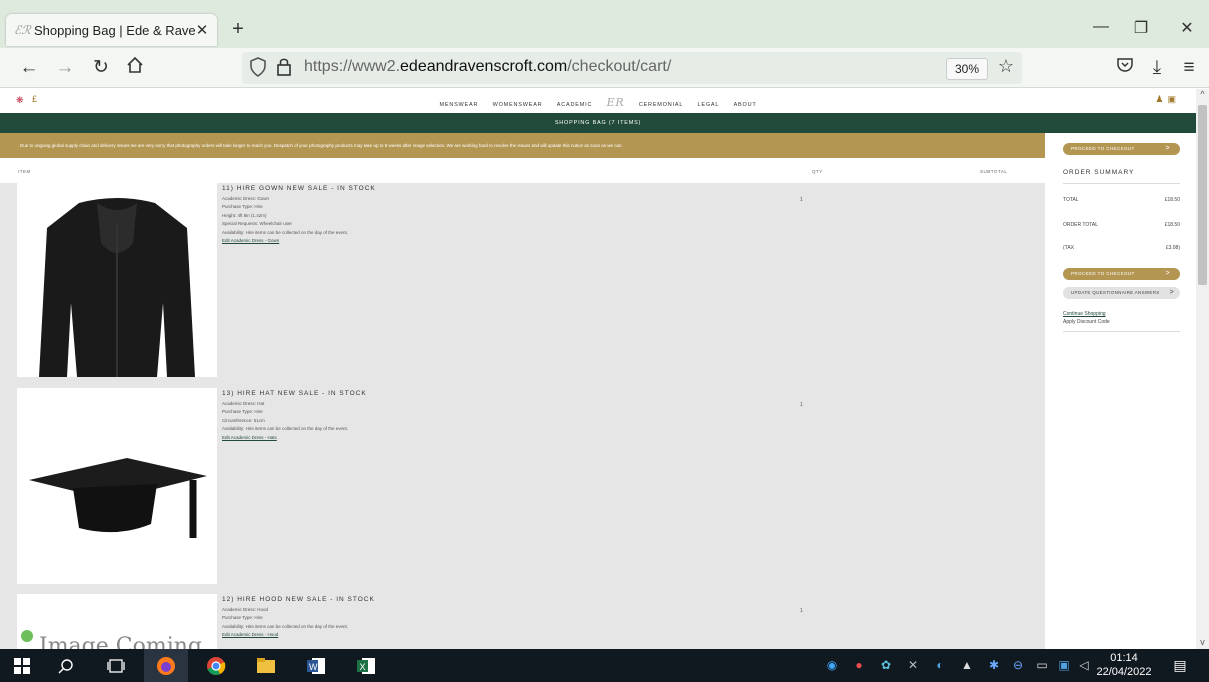 The height and width of the screenshot is (682, 1209). Describe the element at coordinates (135, 68) in the screenshot. I see `home-icon` at that location.